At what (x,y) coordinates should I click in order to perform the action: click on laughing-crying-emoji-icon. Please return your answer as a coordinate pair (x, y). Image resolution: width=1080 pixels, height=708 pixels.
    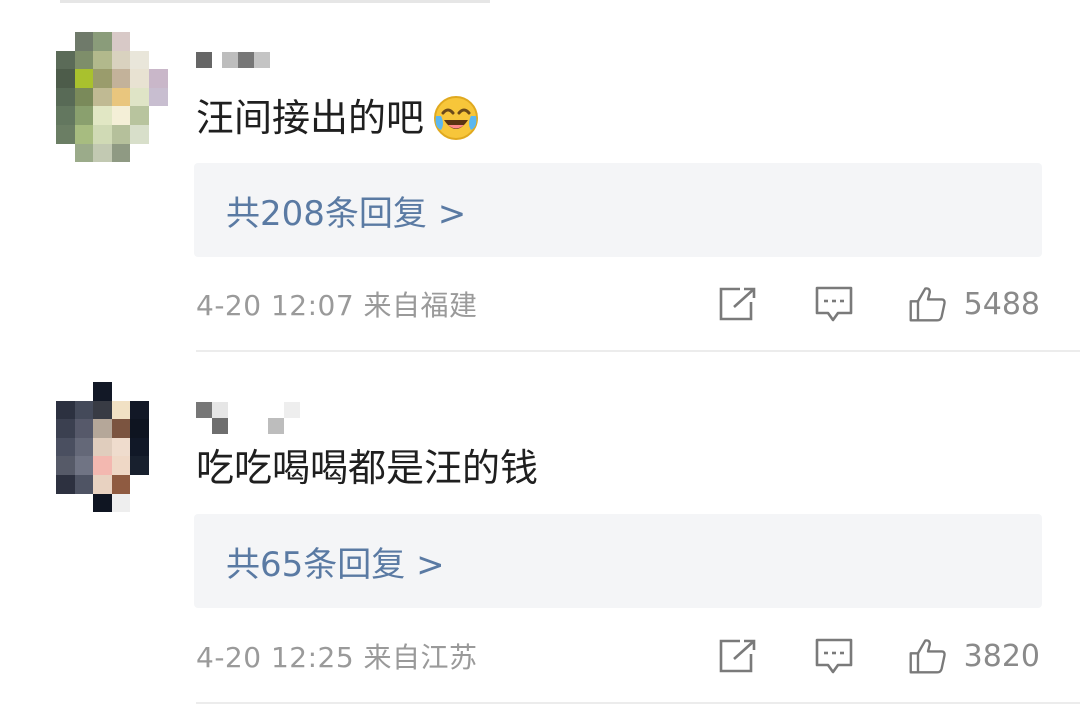
    Looking at the image, I should click on (456, 118).